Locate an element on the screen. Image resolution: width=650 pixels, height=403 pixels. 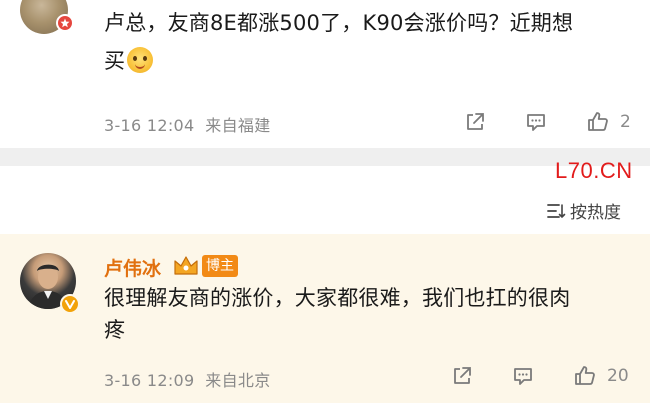
comment-meta: 3-16 12:04 来自福建 is located at coordinates (187, 124).